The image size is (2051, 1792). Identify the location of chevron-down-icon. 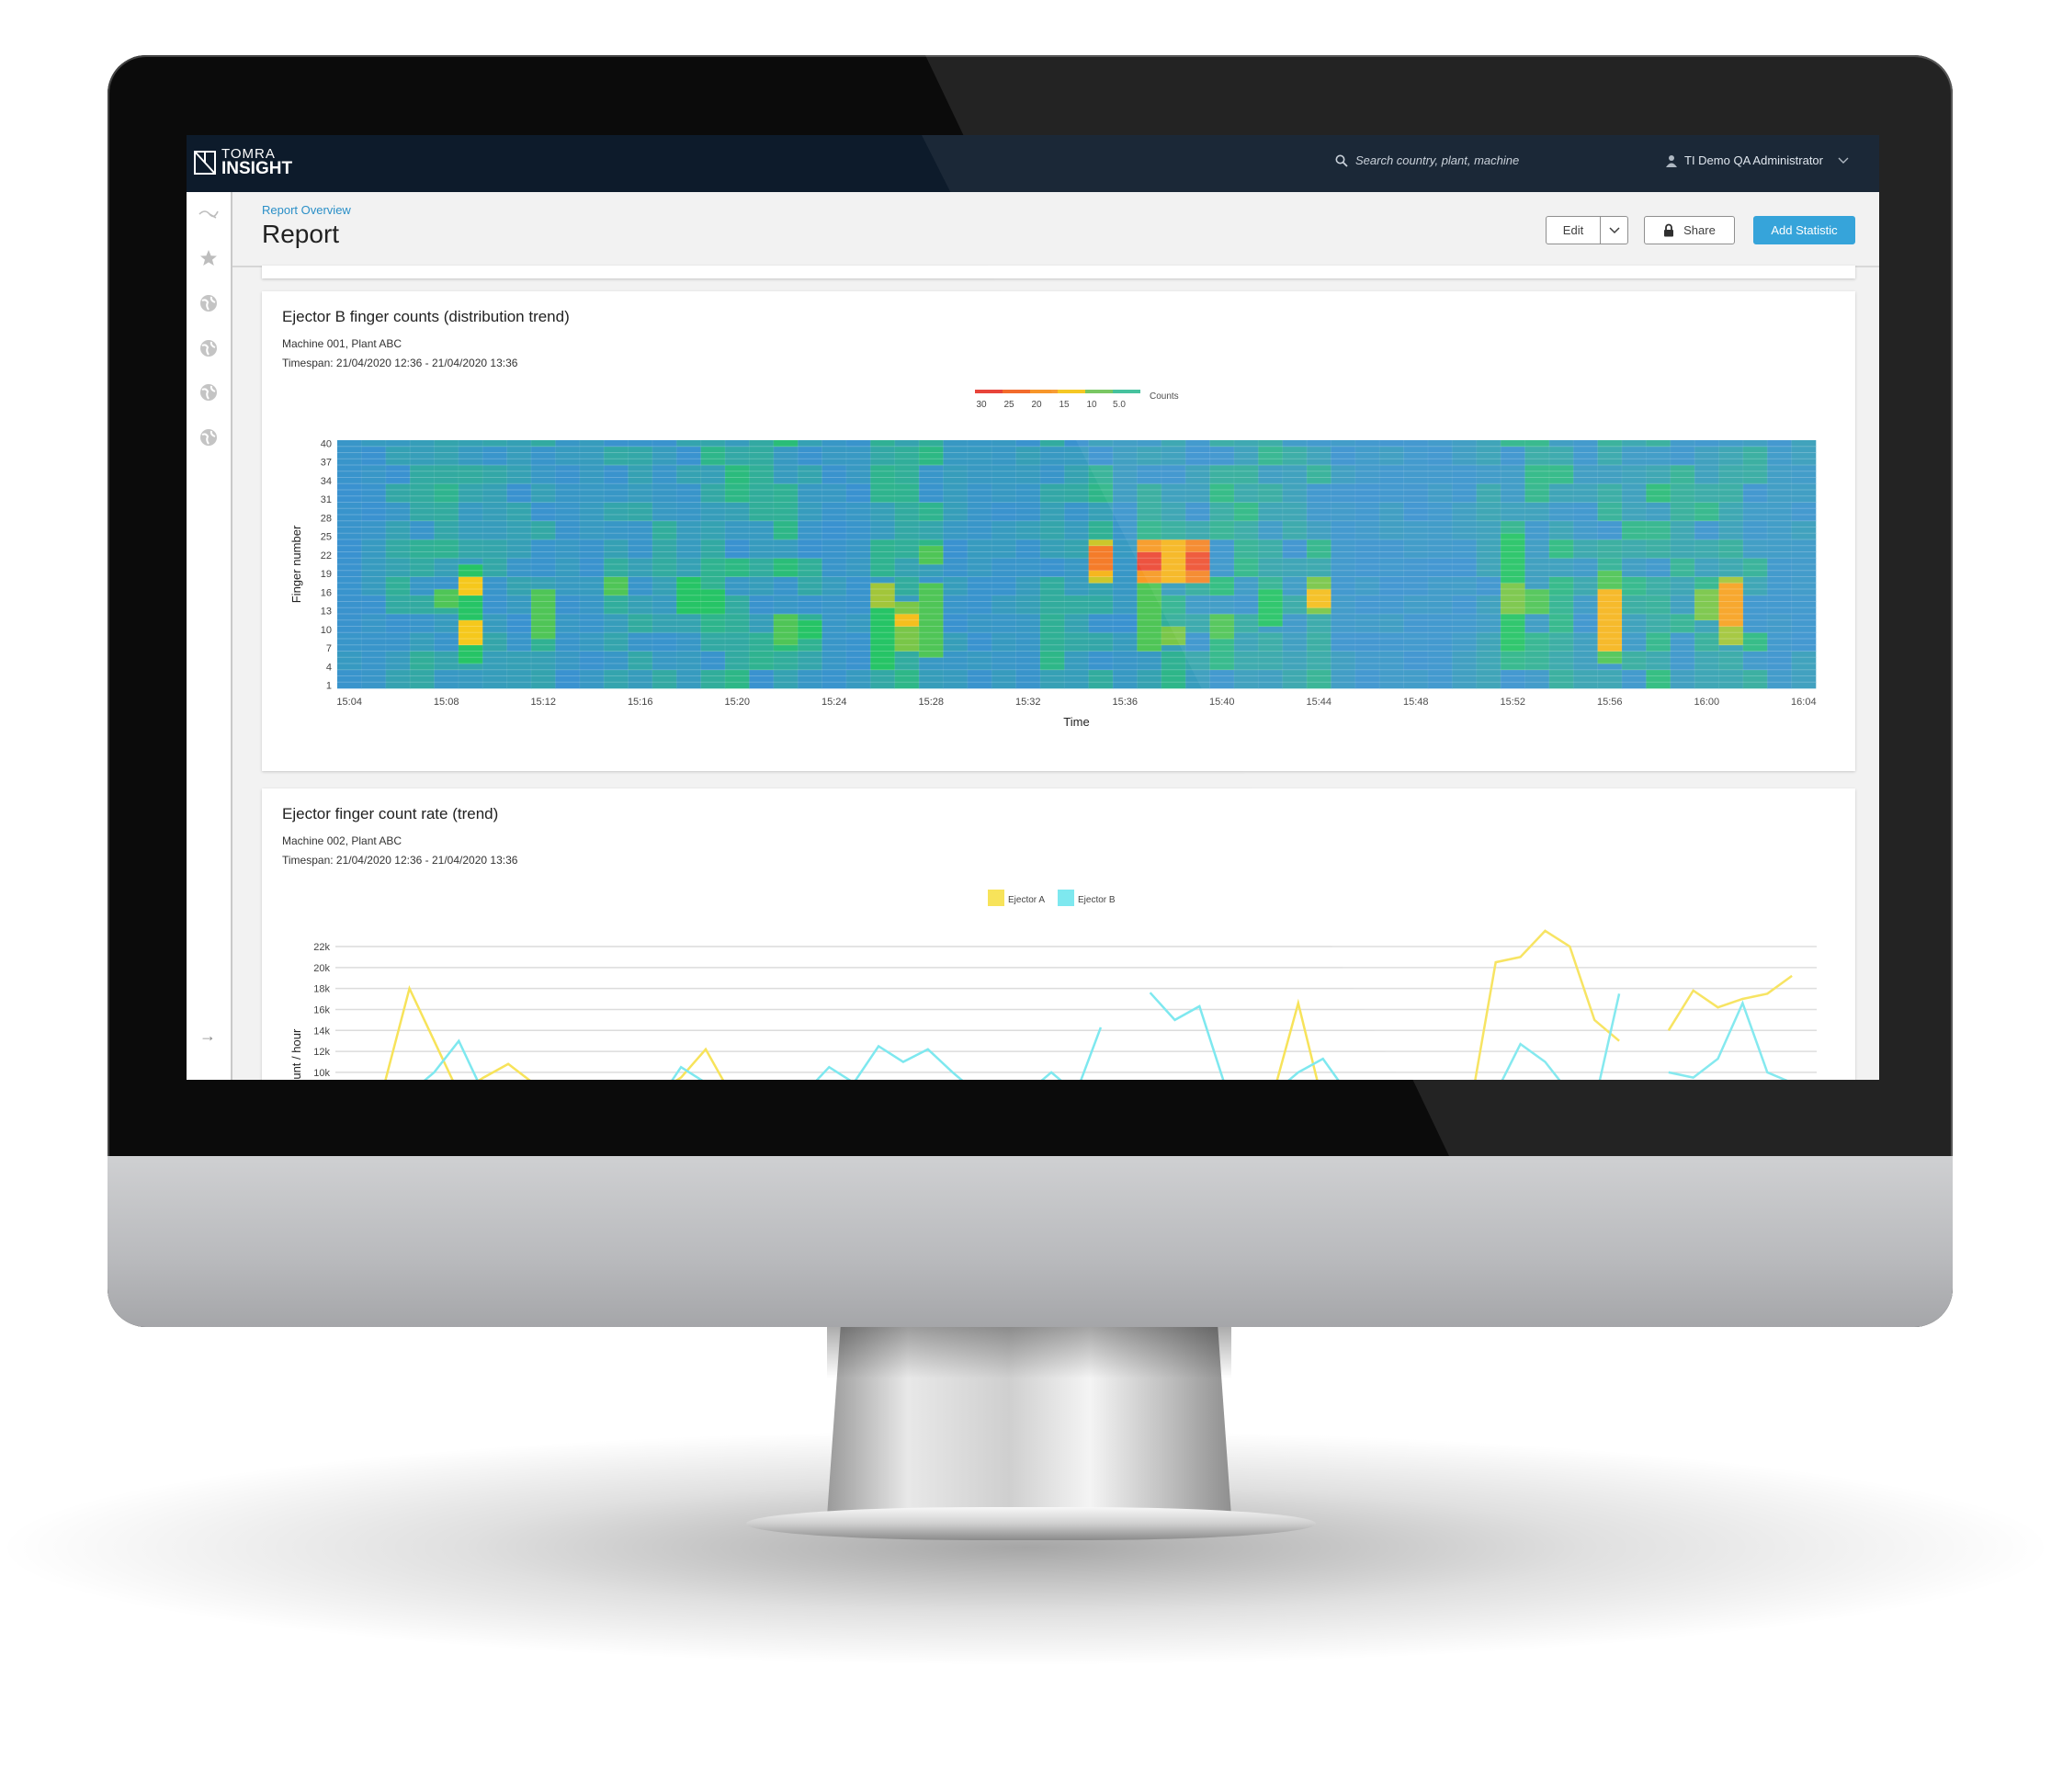
(1843, 160).